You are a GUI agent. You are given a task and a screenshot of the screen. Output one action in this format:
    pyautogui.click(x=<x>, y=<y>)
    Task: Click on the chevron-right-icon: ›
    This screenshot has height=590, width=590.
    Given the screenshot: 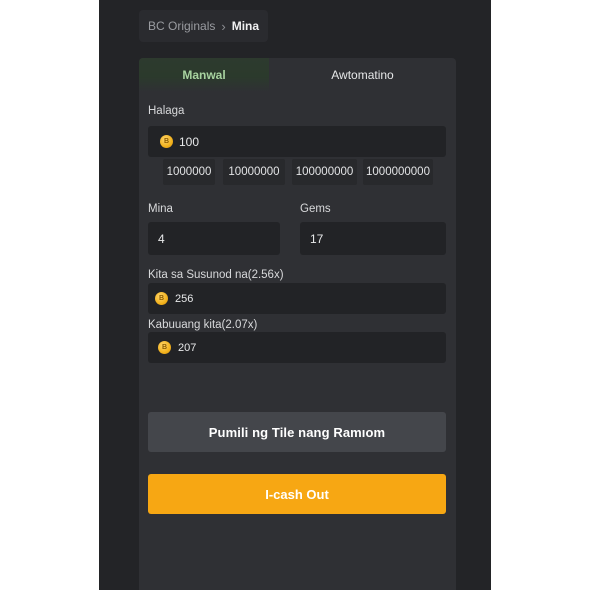 What is the action you would take?
    pyautogui.click(x=223, y=26)
    